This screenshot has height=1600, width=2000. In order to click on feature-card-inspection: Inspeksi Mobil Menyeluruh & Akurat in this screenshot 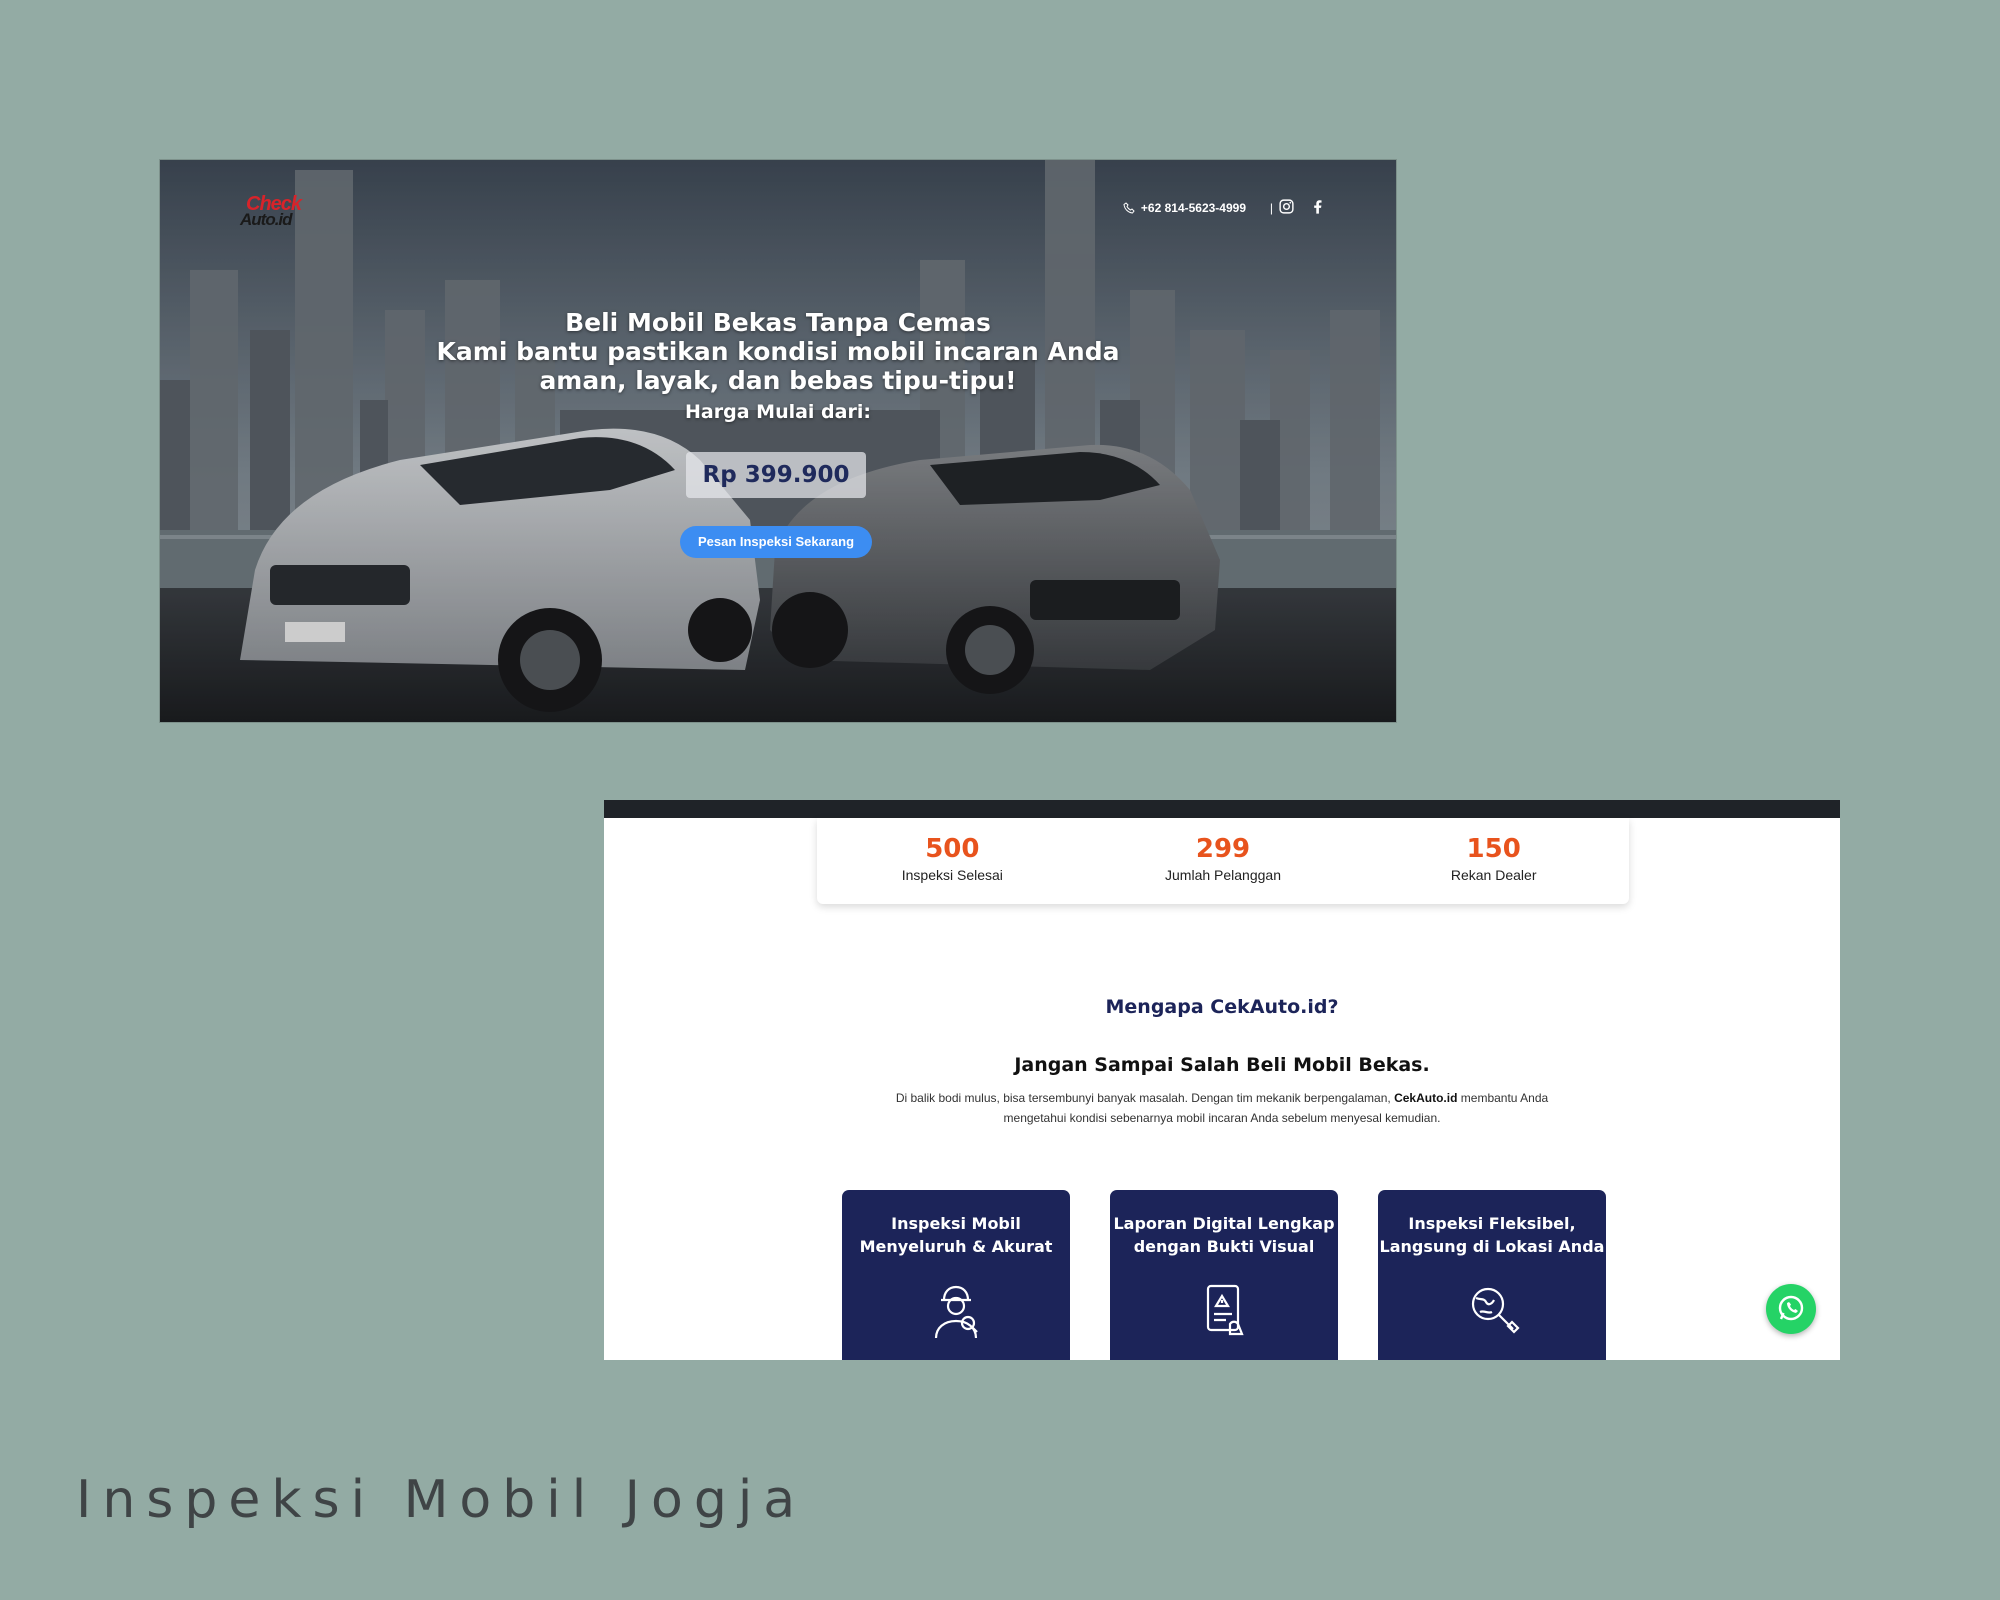, I will do `click(956, 1275)`.